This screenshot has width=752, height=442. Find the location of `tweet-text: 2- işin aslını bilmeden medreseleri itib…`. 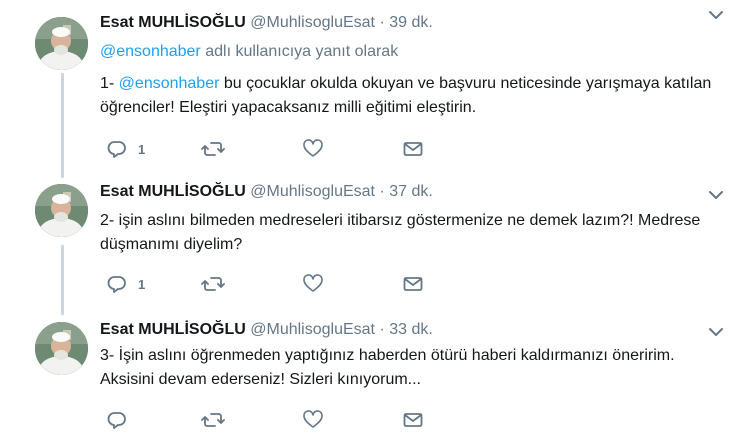

tweet-text: 2- işin aslını bilmeden medreseleri itib… is located at coordinates (400, 232).